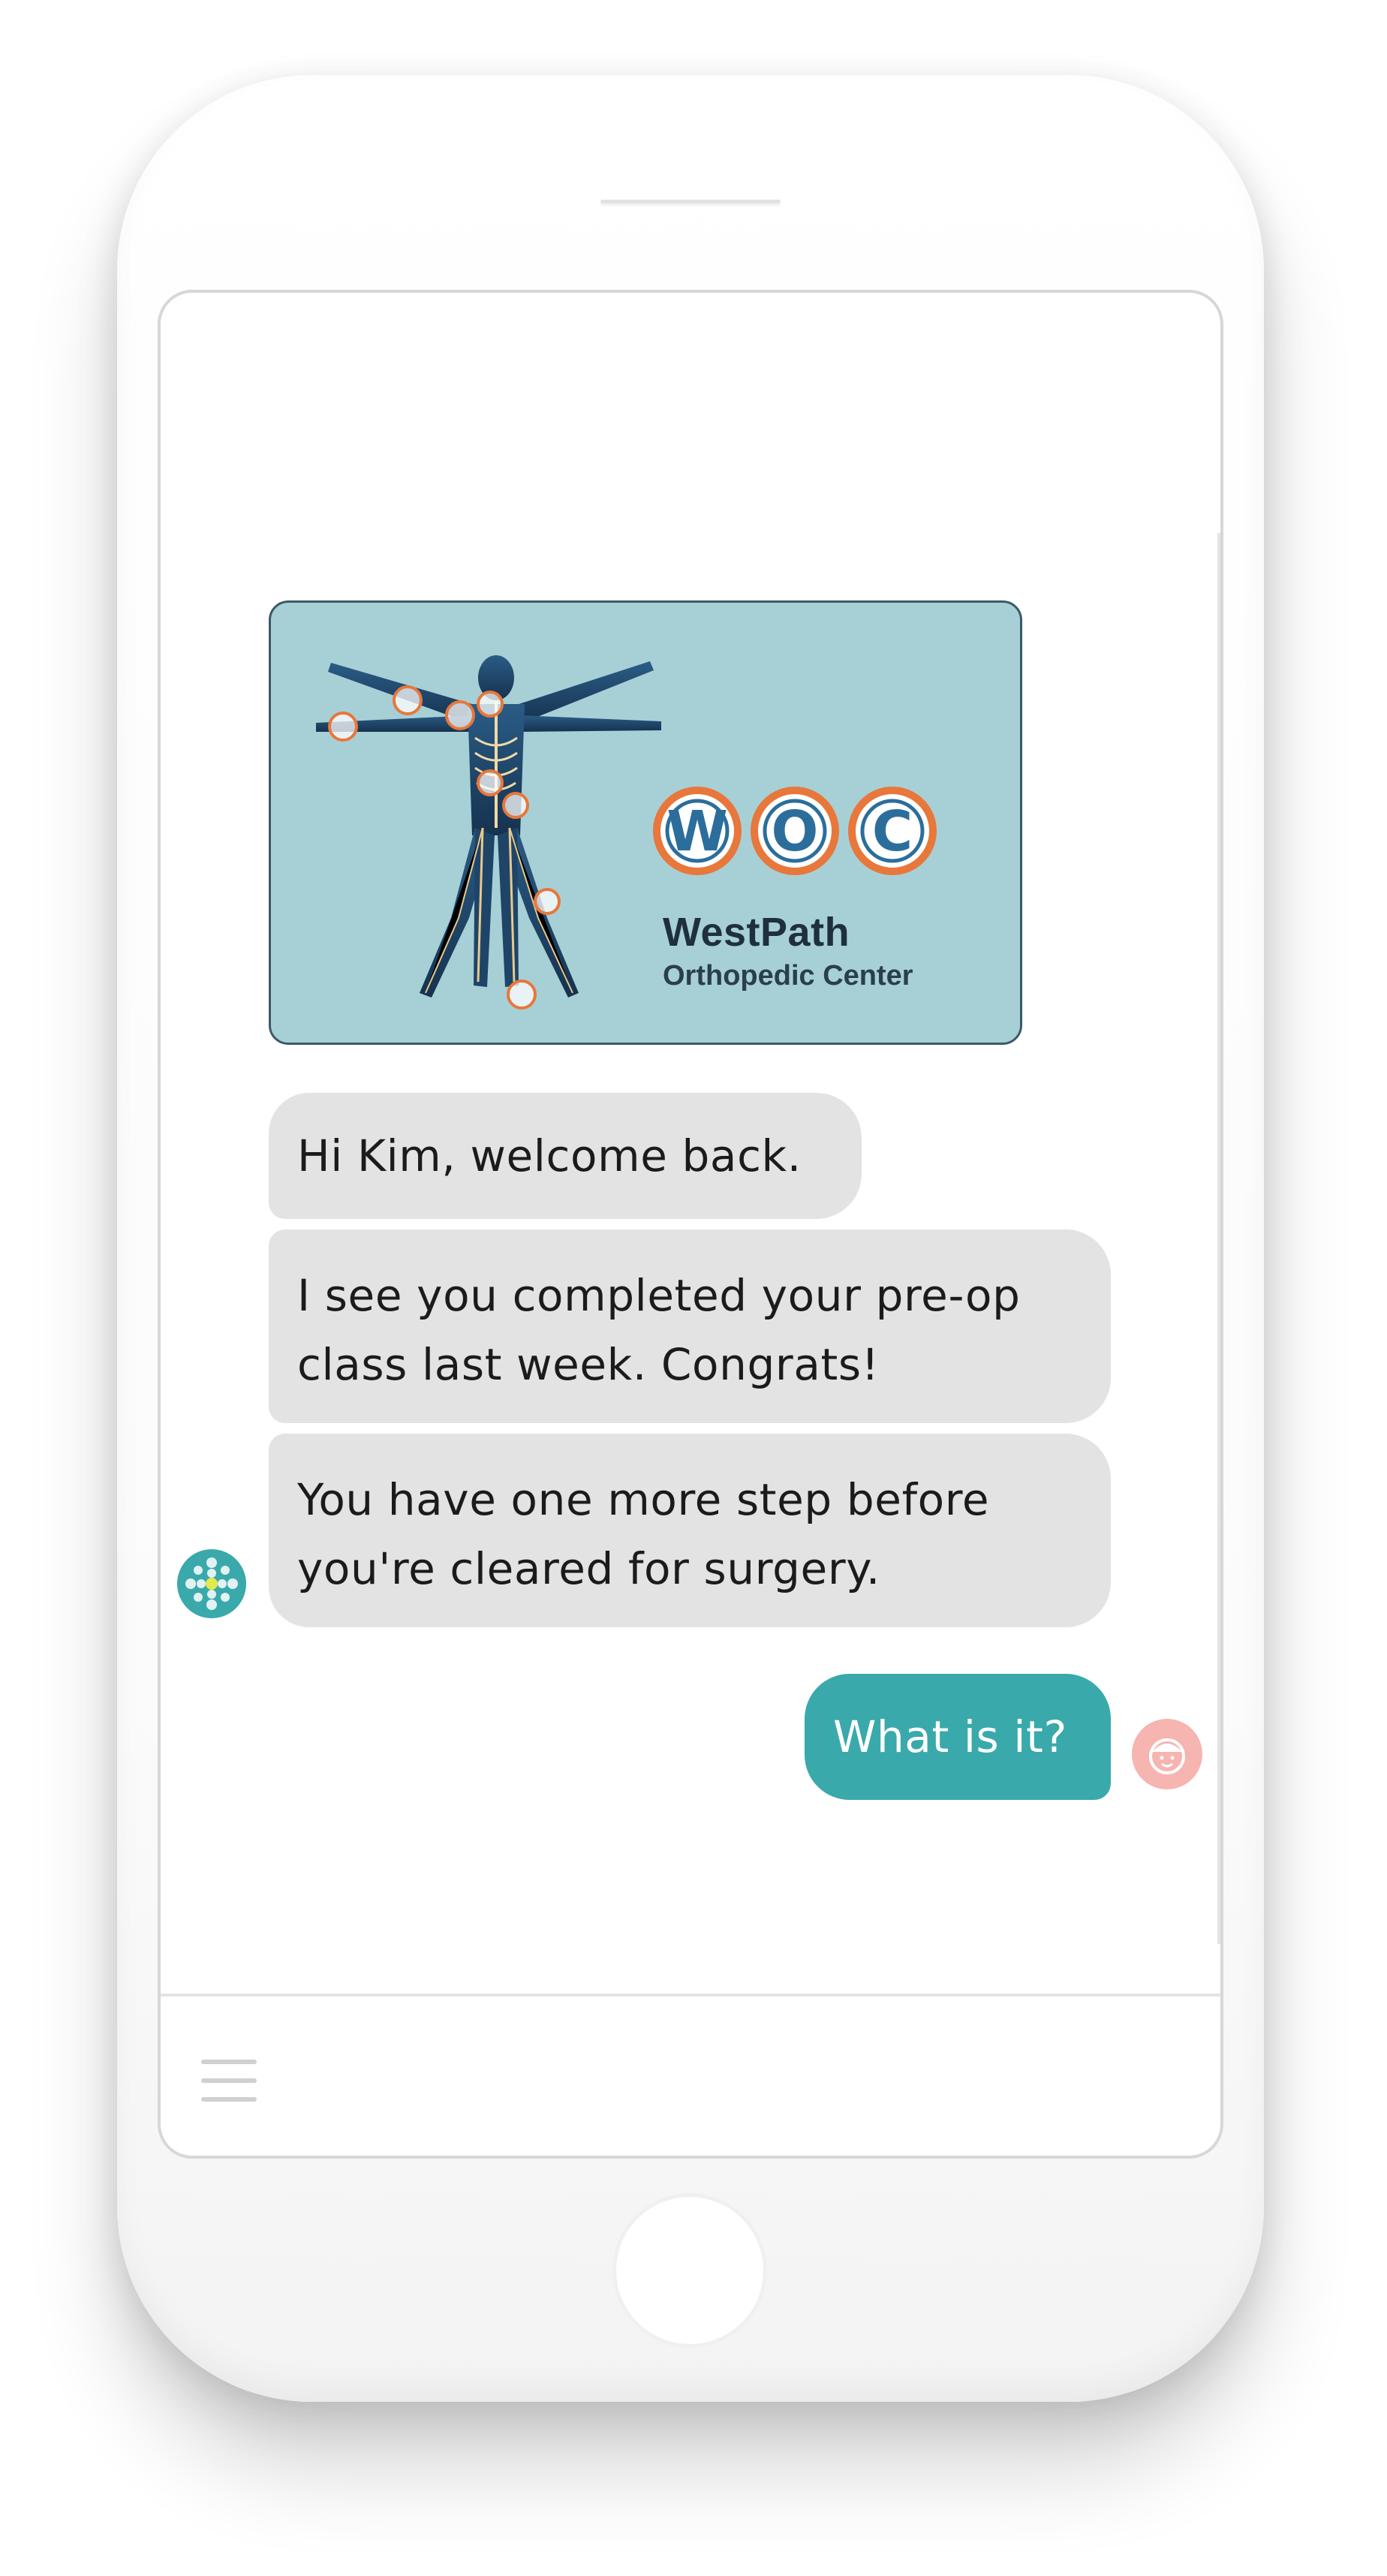 The width and height of the screenshot is (1387, 2576). What do you see at coordinates (892, 832) in the screenshot?
I see `logo-letter-c: C` at bounding box center [892, 832].